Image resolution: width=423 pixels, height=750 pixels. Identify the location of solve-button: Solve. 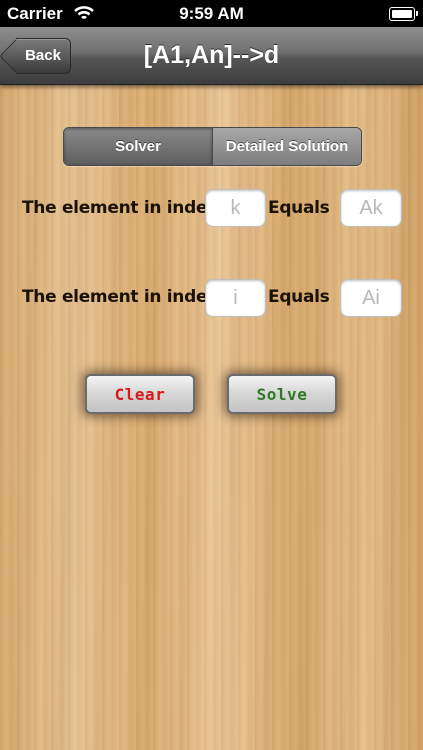
(282, 394).